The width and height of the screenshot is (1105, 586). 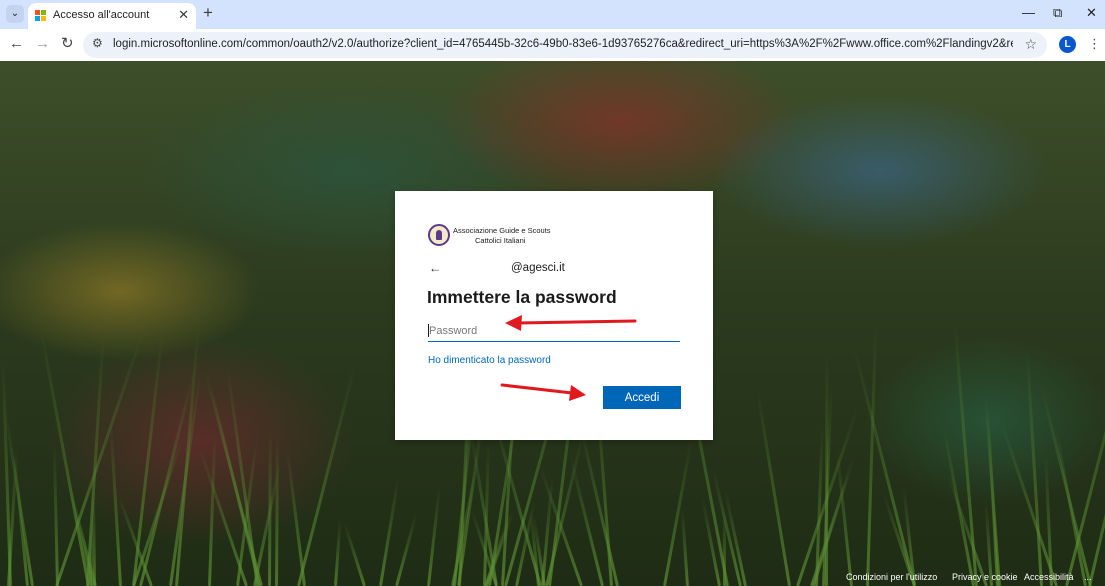 I want to click on minimize-icon: —, so click(x=1028, y=13).